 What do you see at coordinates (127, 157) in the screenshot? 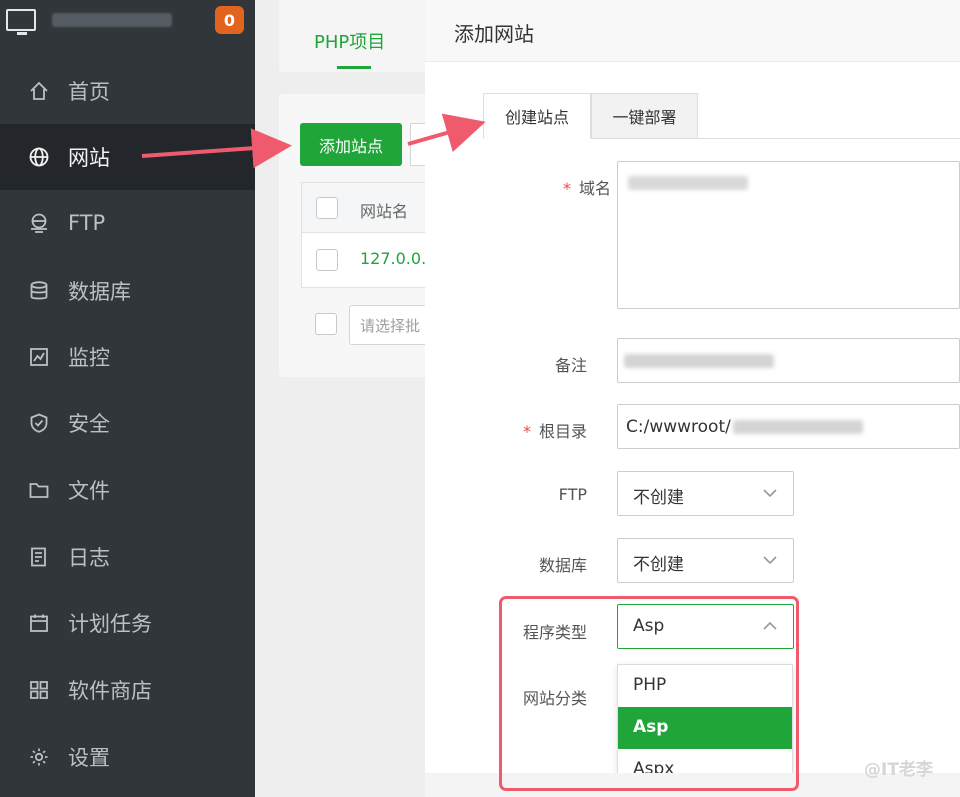
I see `sidebar-item-website: 网站` at bounding box center [127, 157].